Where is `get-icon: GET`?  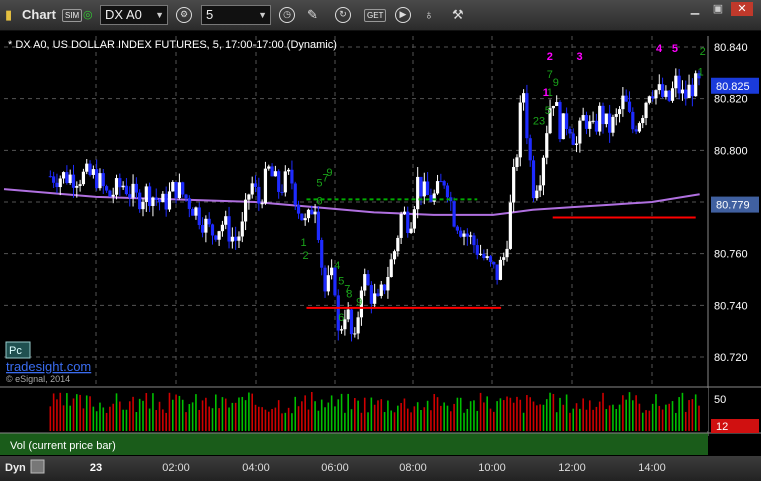 get-icon: GET is located at coordinates (375, 15).